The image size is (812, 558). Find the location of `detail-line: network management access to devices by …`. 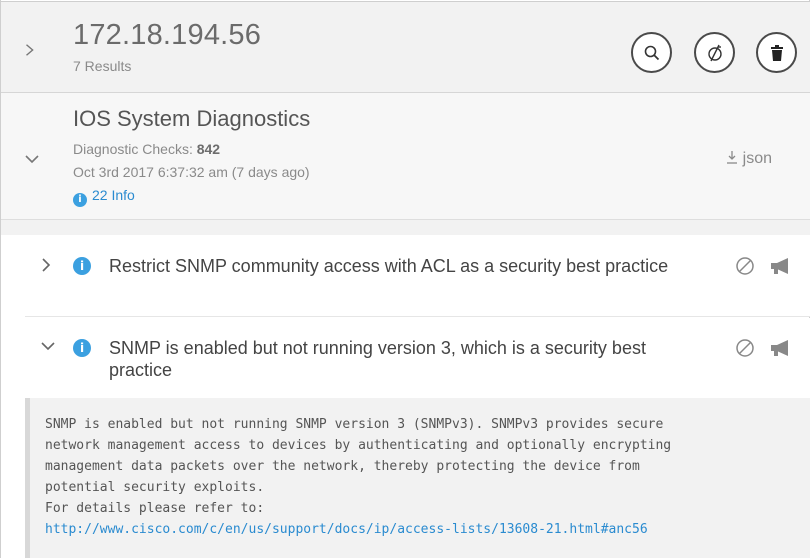

detail-line: network management access to devices by … is located at coordinates (358, 445).